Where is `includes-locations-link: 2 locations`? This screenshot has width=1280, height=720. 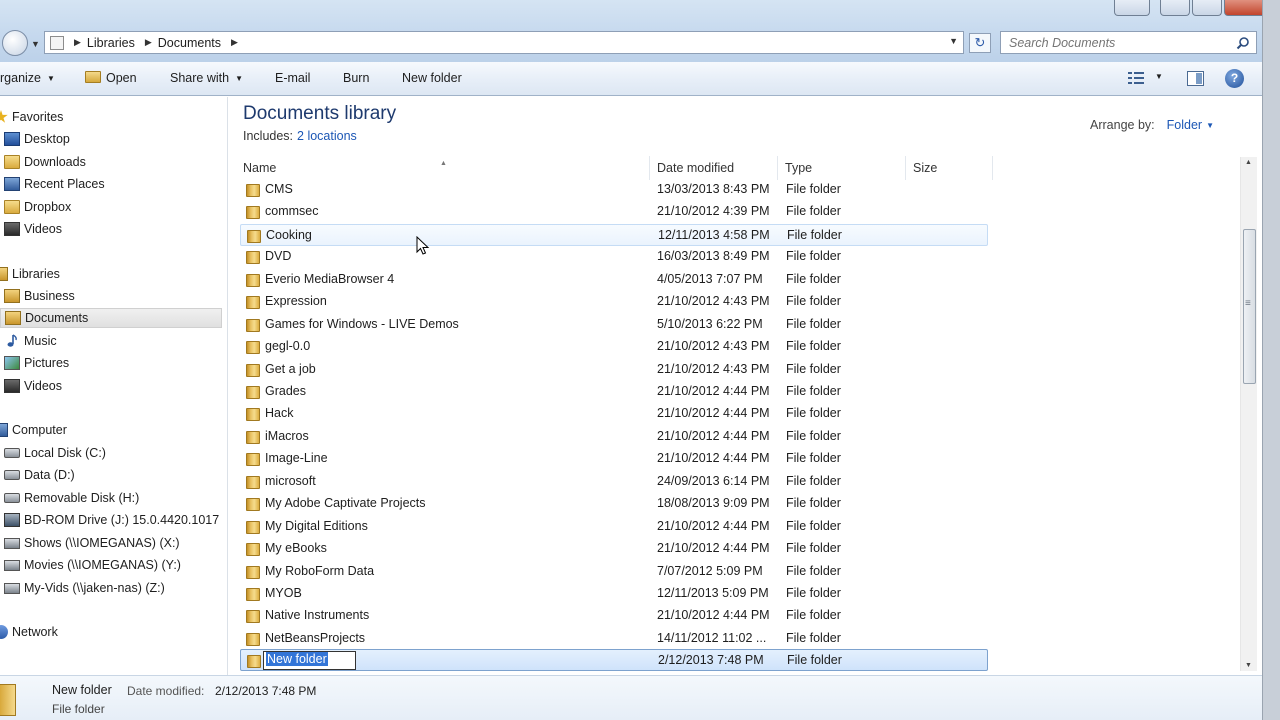
includes-locations-link: 2 locations is located at coordinates (327, 136).